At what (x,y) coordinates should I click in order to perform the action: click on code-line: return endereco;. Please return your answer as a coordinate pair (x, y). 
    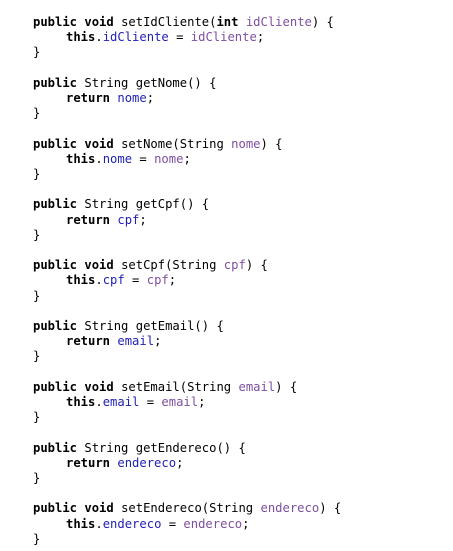
    Looking at the image, I should click on (108, 463).